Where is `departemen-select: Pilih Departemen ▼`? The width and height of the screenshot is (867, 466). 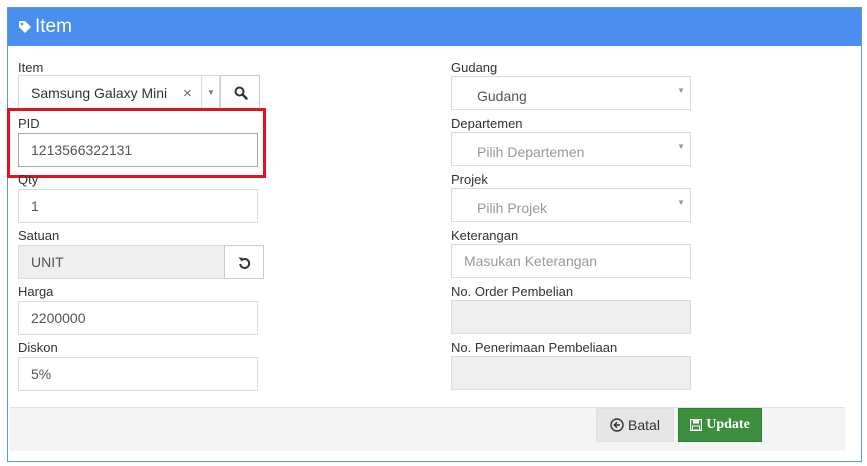
departemen-select: Pilih Departemen ▼ is located at coordinates (571, 149).